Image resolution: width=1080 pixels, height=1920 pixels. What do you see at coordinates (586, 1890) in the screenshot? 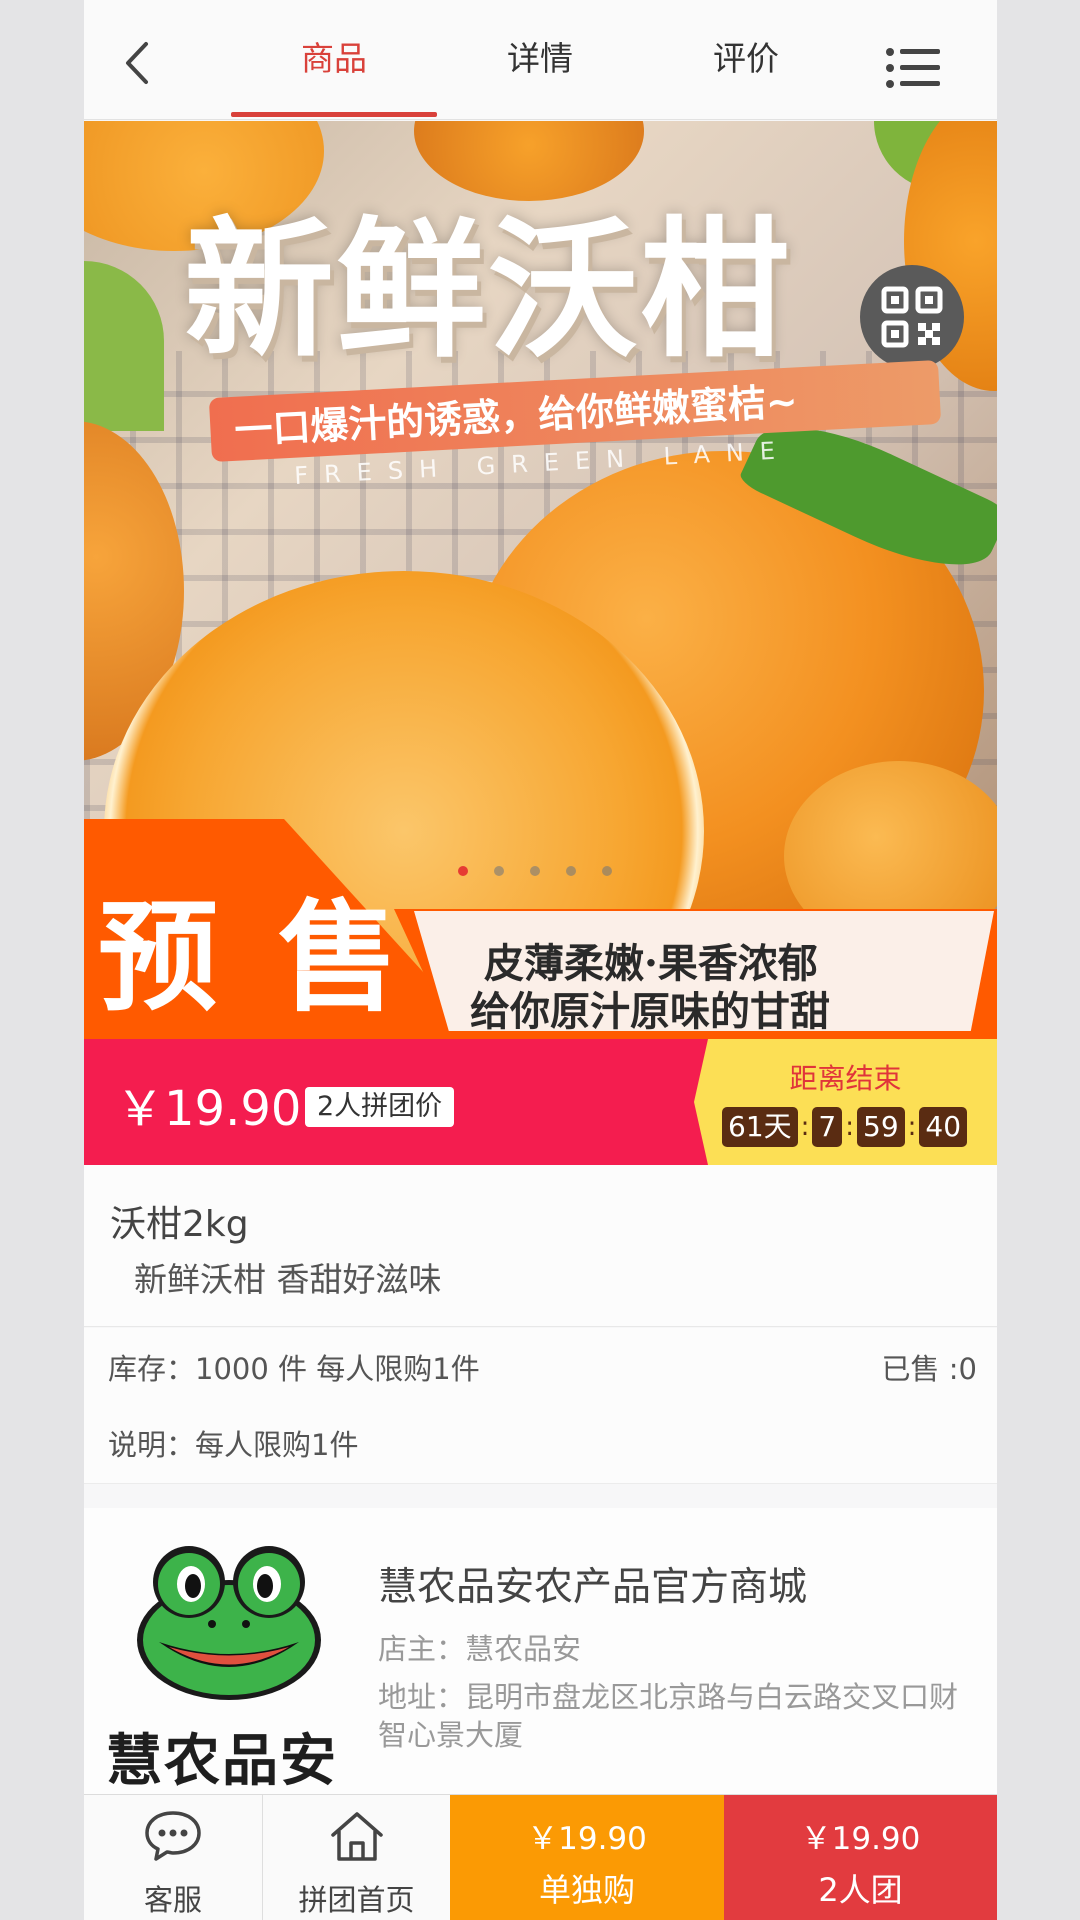
I see `buy-alone-label: 单独购` at bounding box center [586, 1890].